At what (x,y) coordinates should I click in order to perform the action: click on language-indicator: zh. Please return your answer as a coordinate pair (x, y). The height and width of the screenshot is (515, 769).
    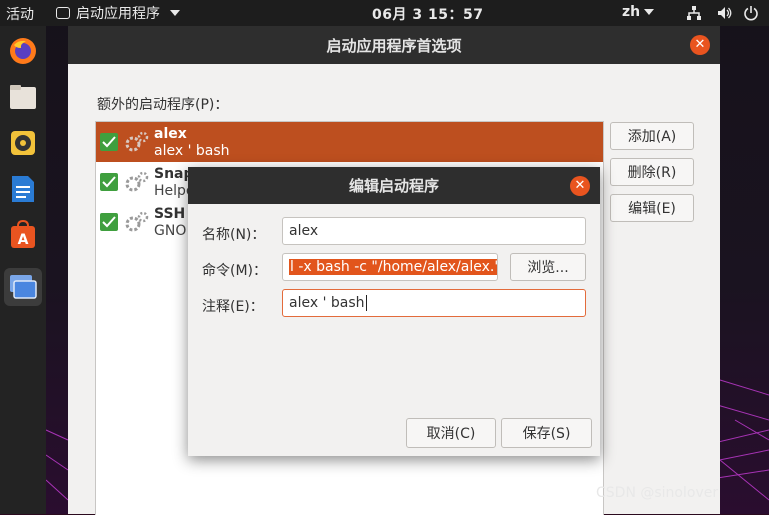
    Looking at the image, I should click on (638, 12).